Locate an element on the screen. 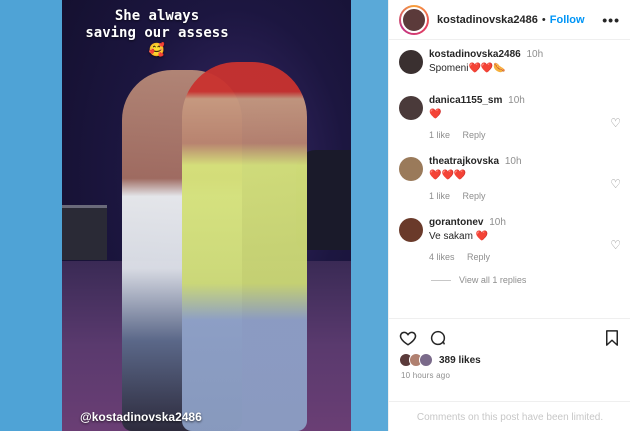  background-gap is located at coordinates (369, 215).